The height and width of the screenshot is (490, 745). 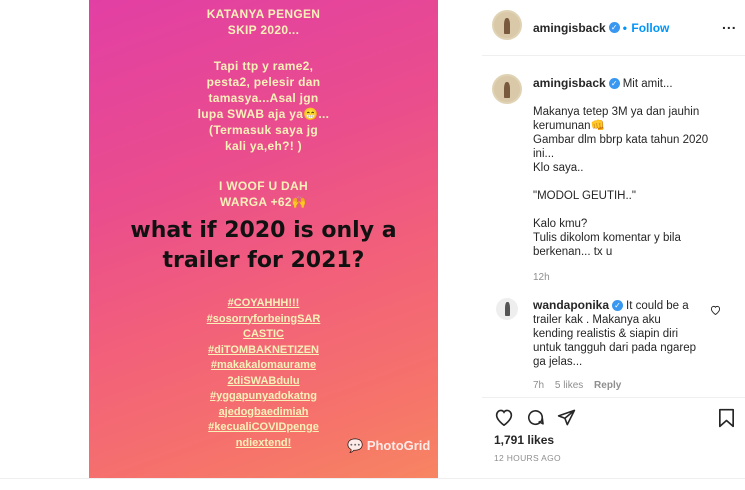 I want to click on comment-avatar, so click(x=507, y=309).